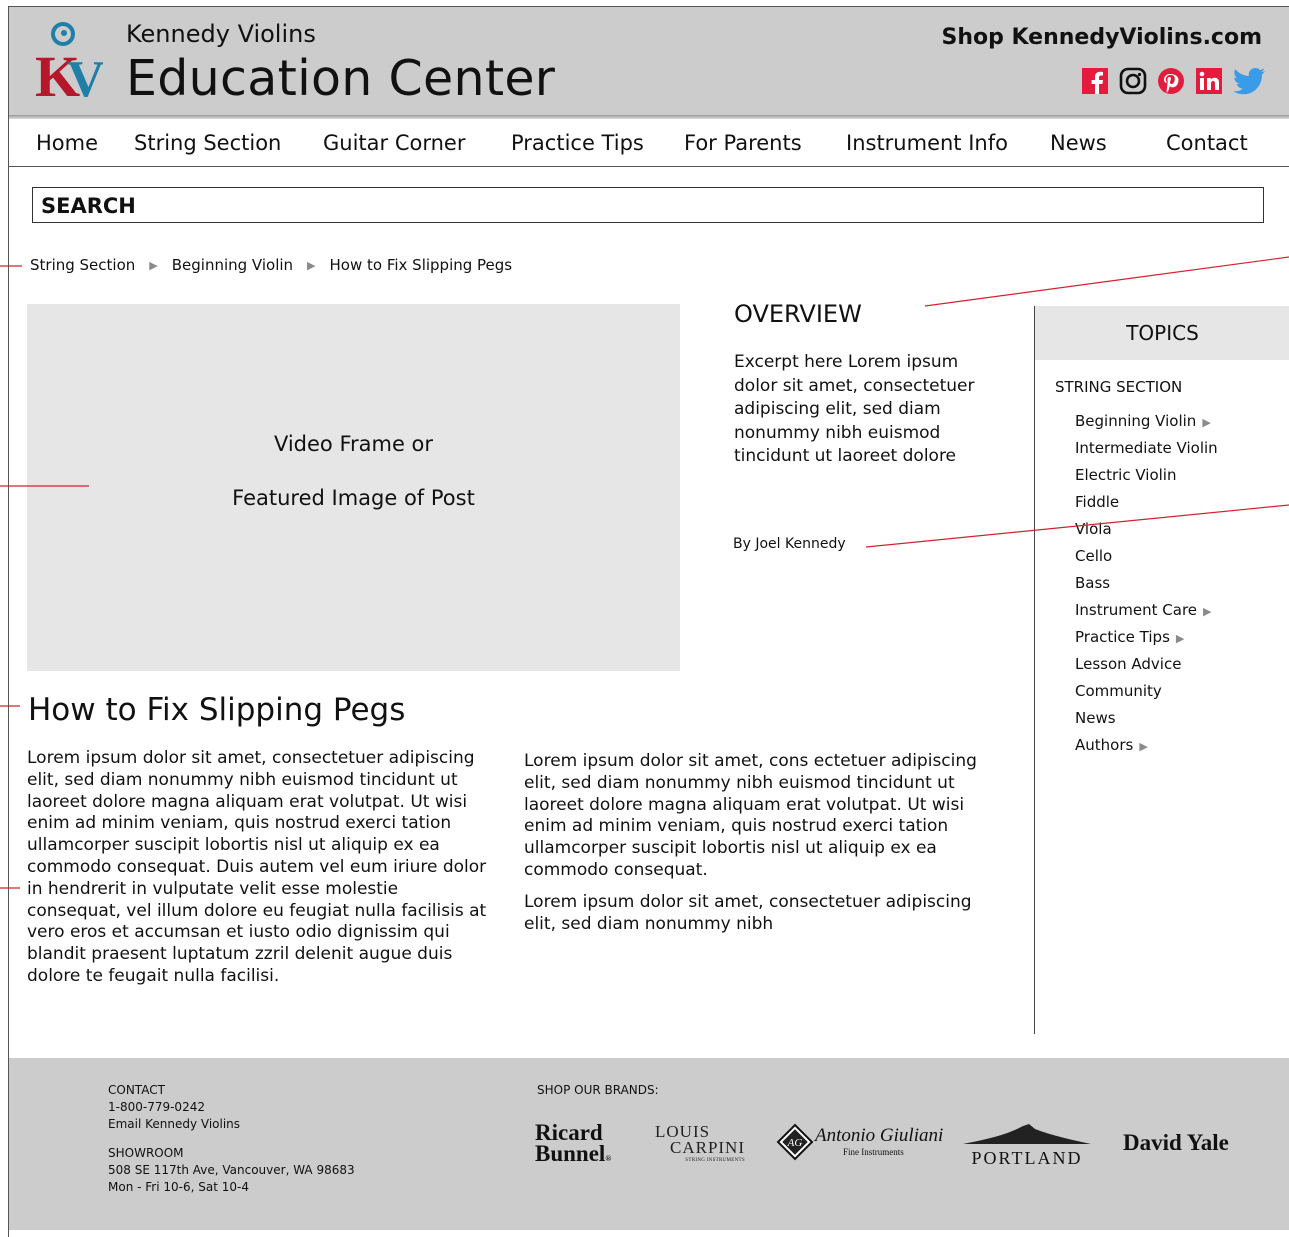 Image resolution: width=1289 pixels, height=1237 pixels. Describe the element at coordinates (1101, 37) in the screenshot. I see `shop-link: Shop KennedyViolins.com` at that location.